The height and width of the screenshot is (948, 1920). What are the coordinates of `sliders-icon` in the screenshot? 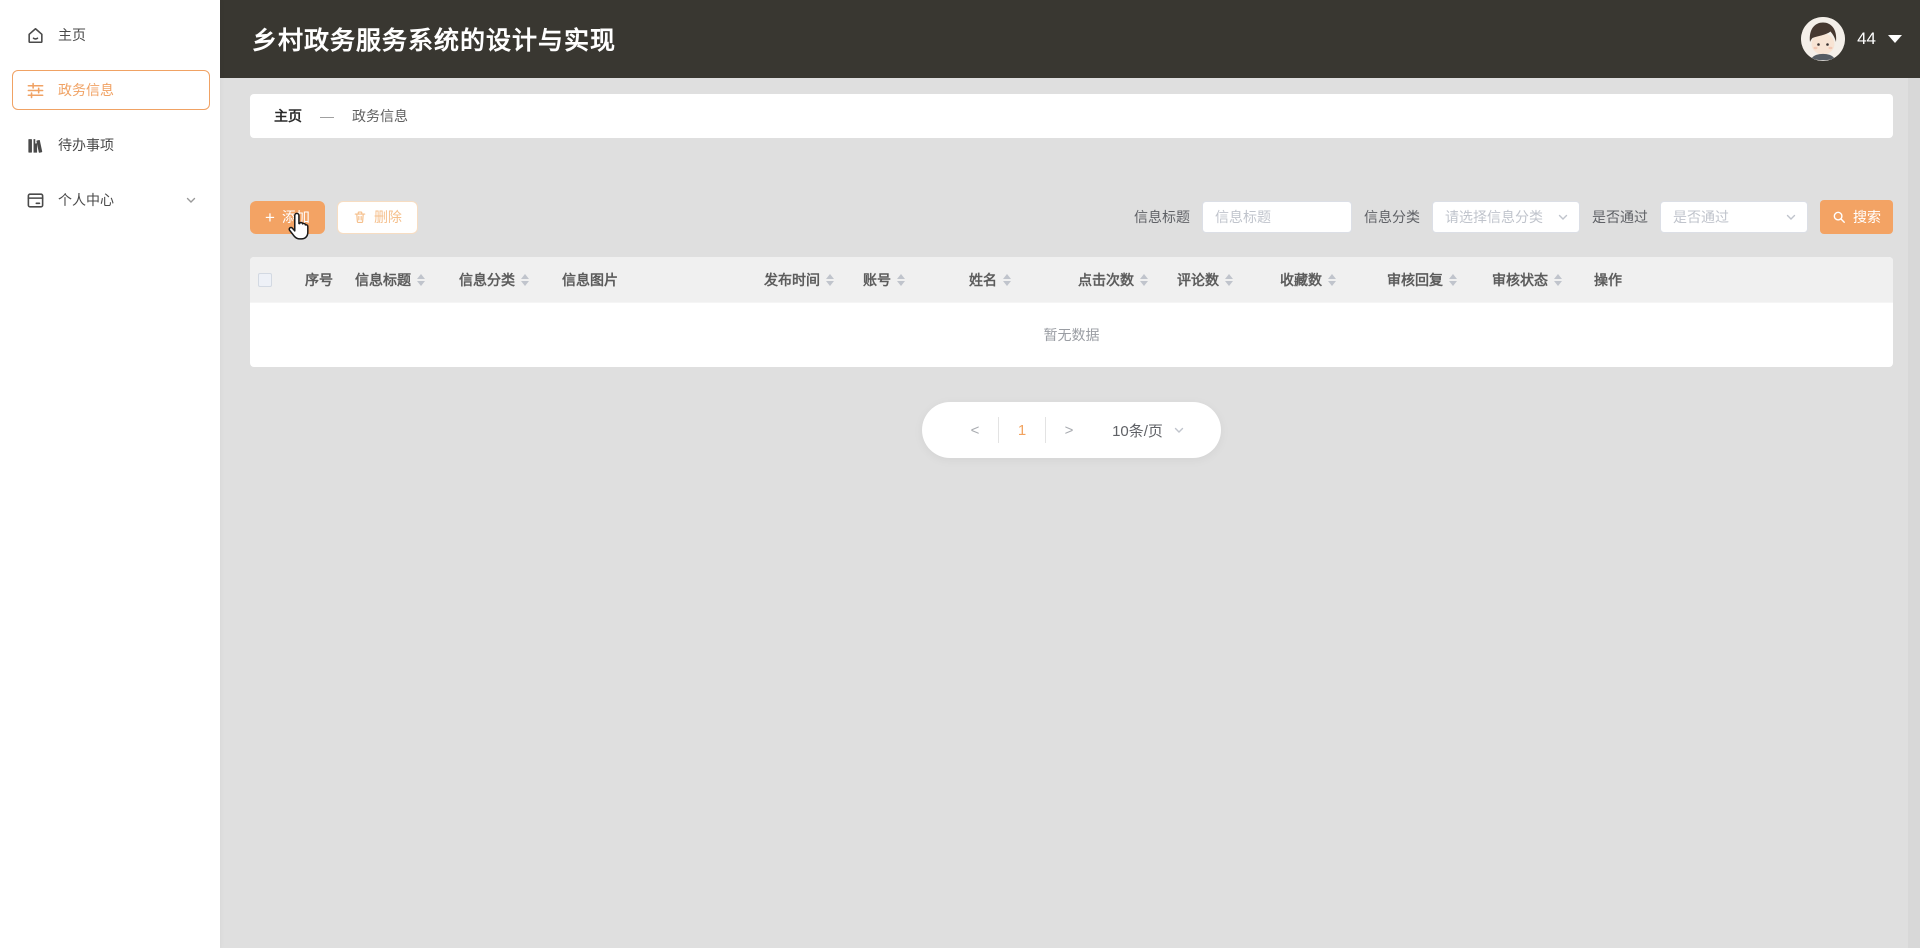 It's located at (35, 90).